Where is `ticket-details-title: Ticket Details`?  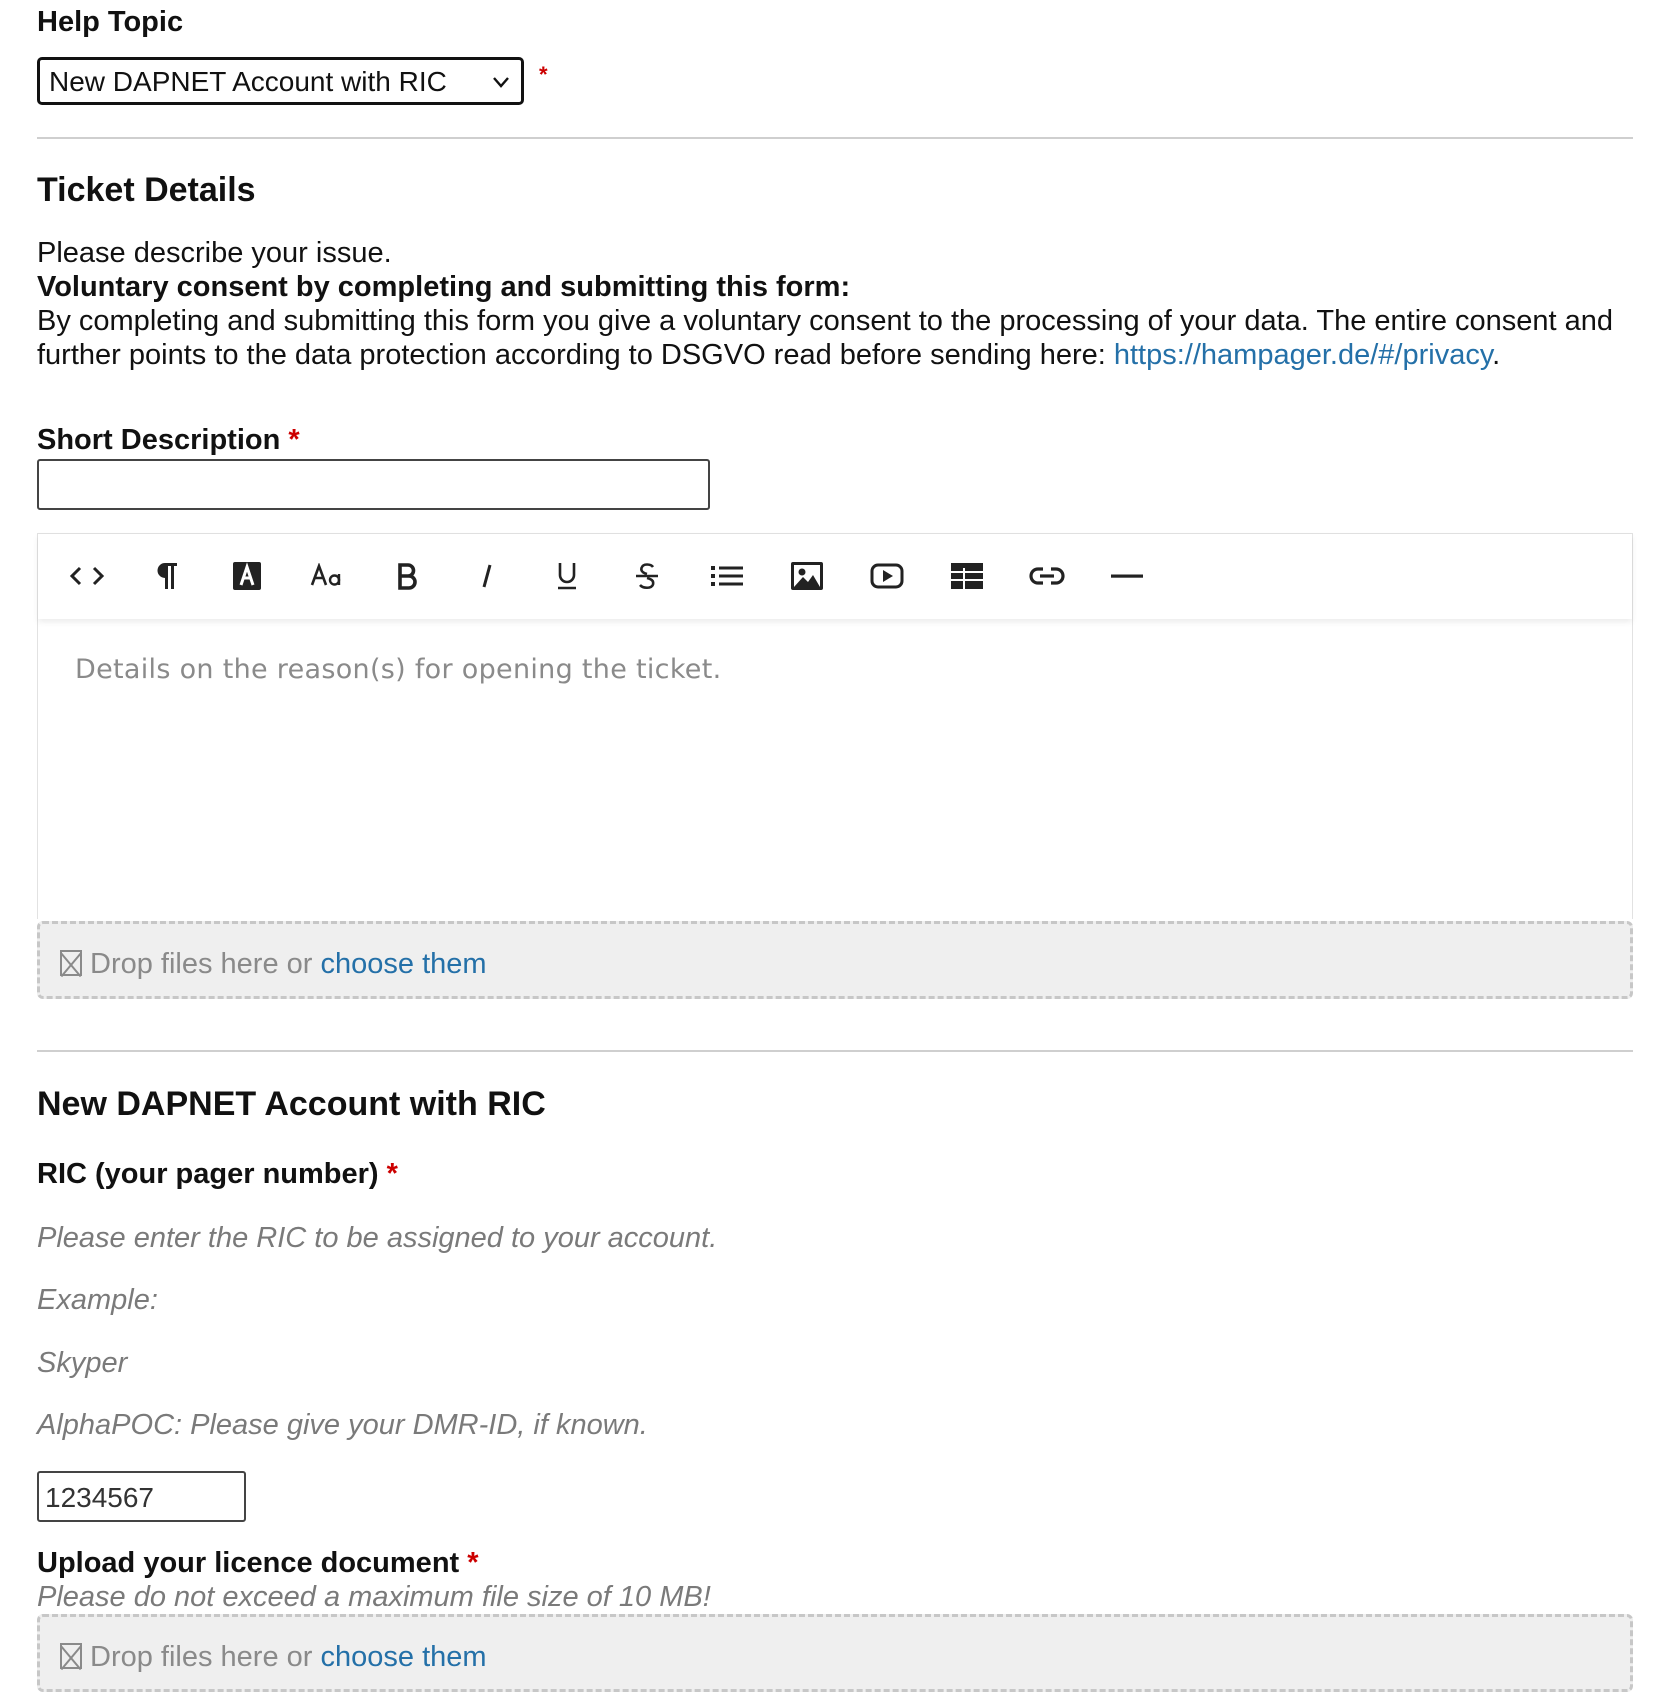 ticket-details-title: Ticket Details is located at coordinates (146, 190).